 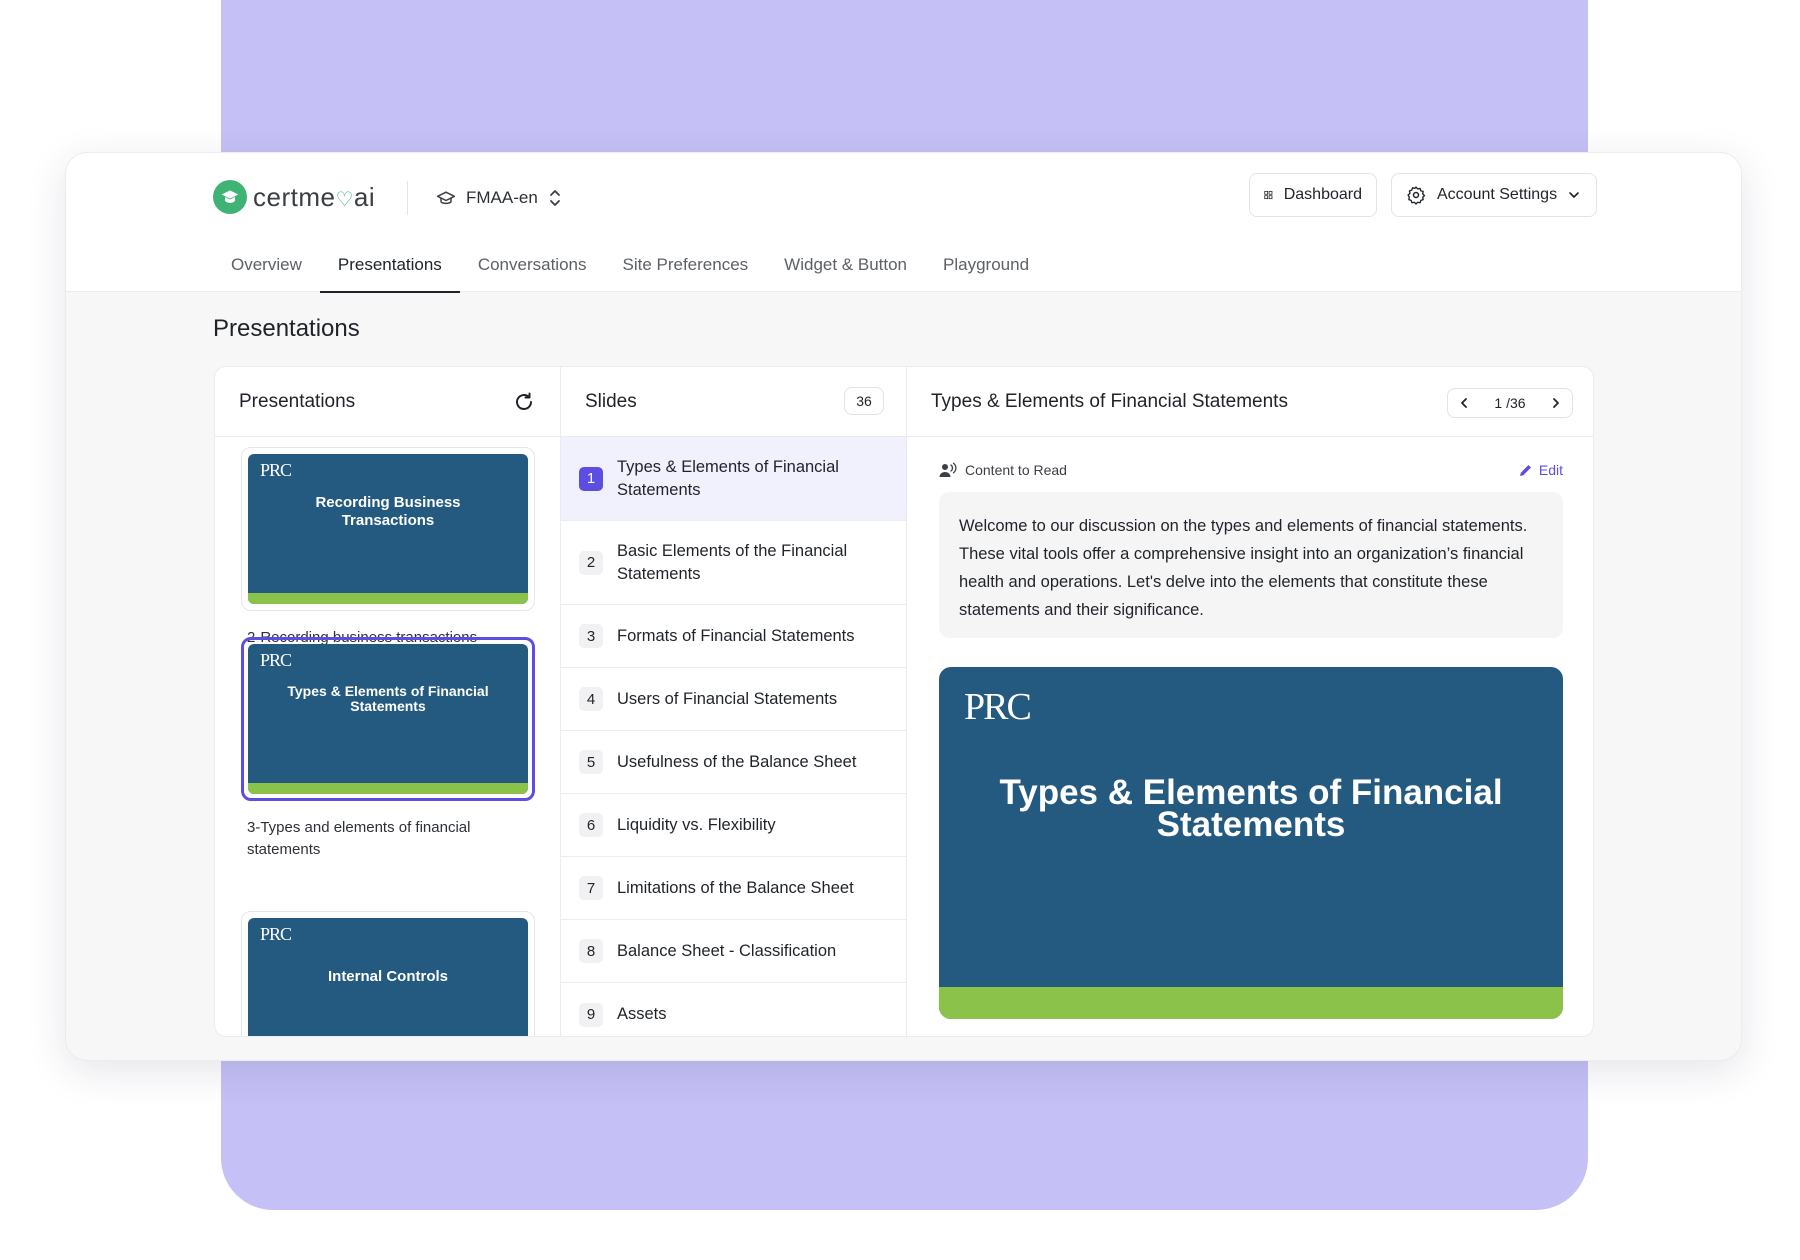 I want to click on presentation-thumbnail-frame: PRC Recording Business Transactions, so click(x=388, y=529).